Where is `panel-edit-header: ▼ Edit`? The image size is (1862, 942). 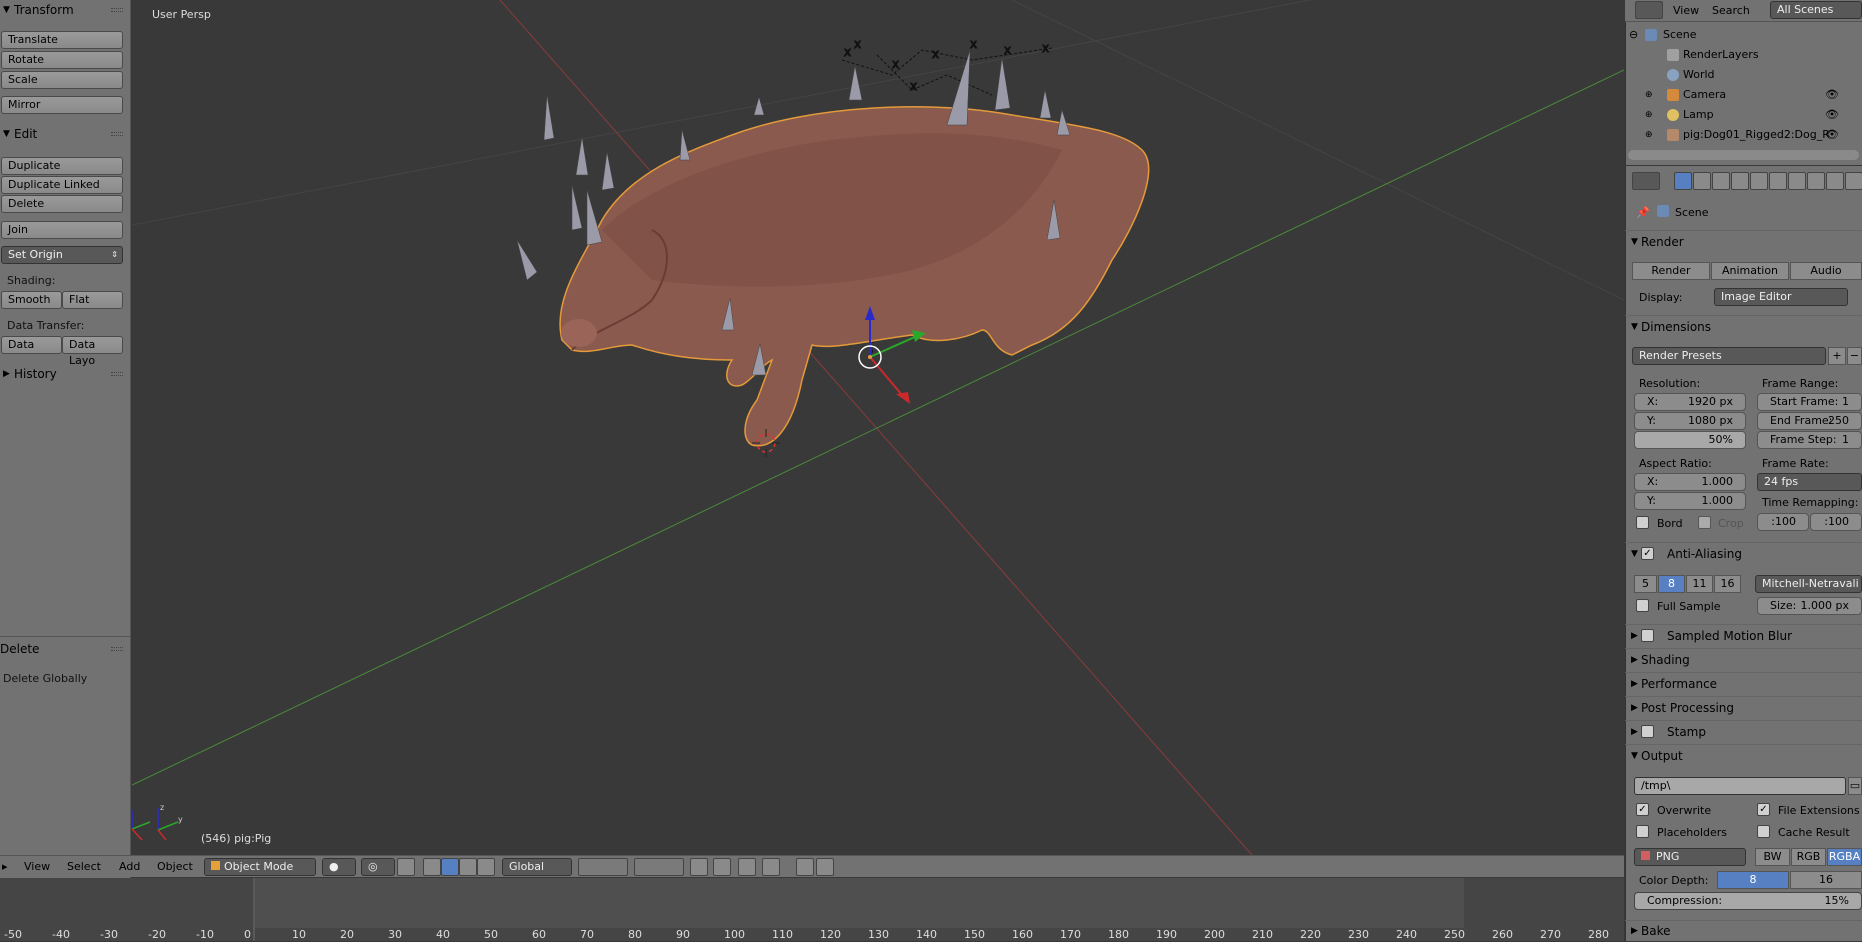
panel-edit-header: ▼ Edit is located at coordinates (65, 134).